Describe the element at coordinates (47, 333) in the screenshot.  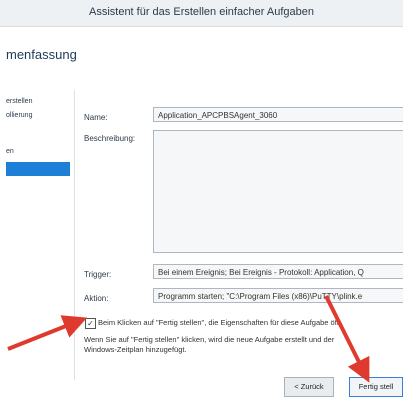
I see `arrow-to-checkbox` at that location.